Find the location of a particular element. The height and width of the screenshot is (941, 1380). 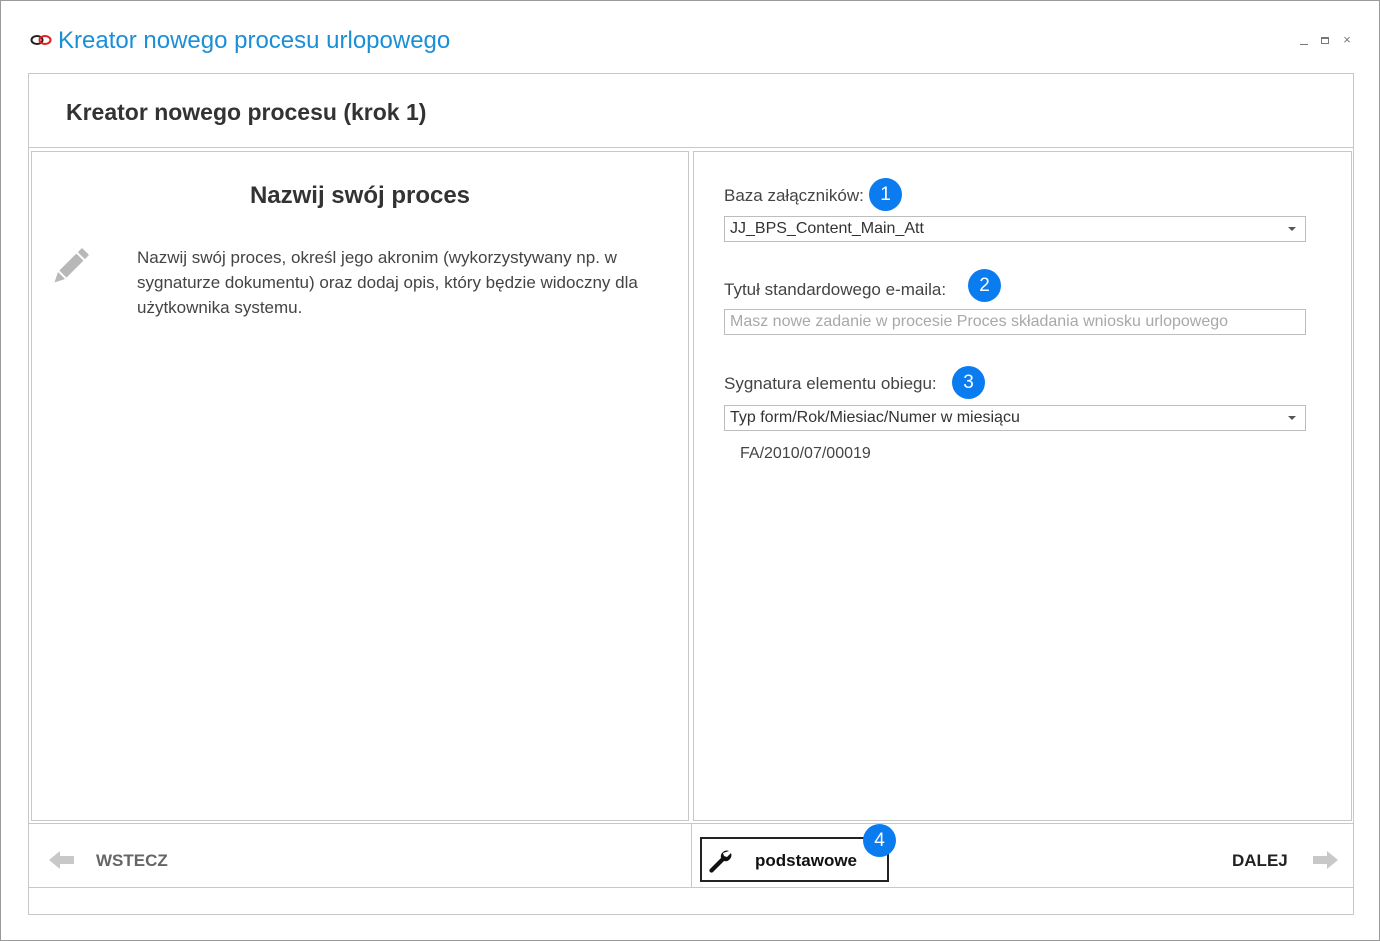

badge-4: 4 is located at coordinates (879, 840).